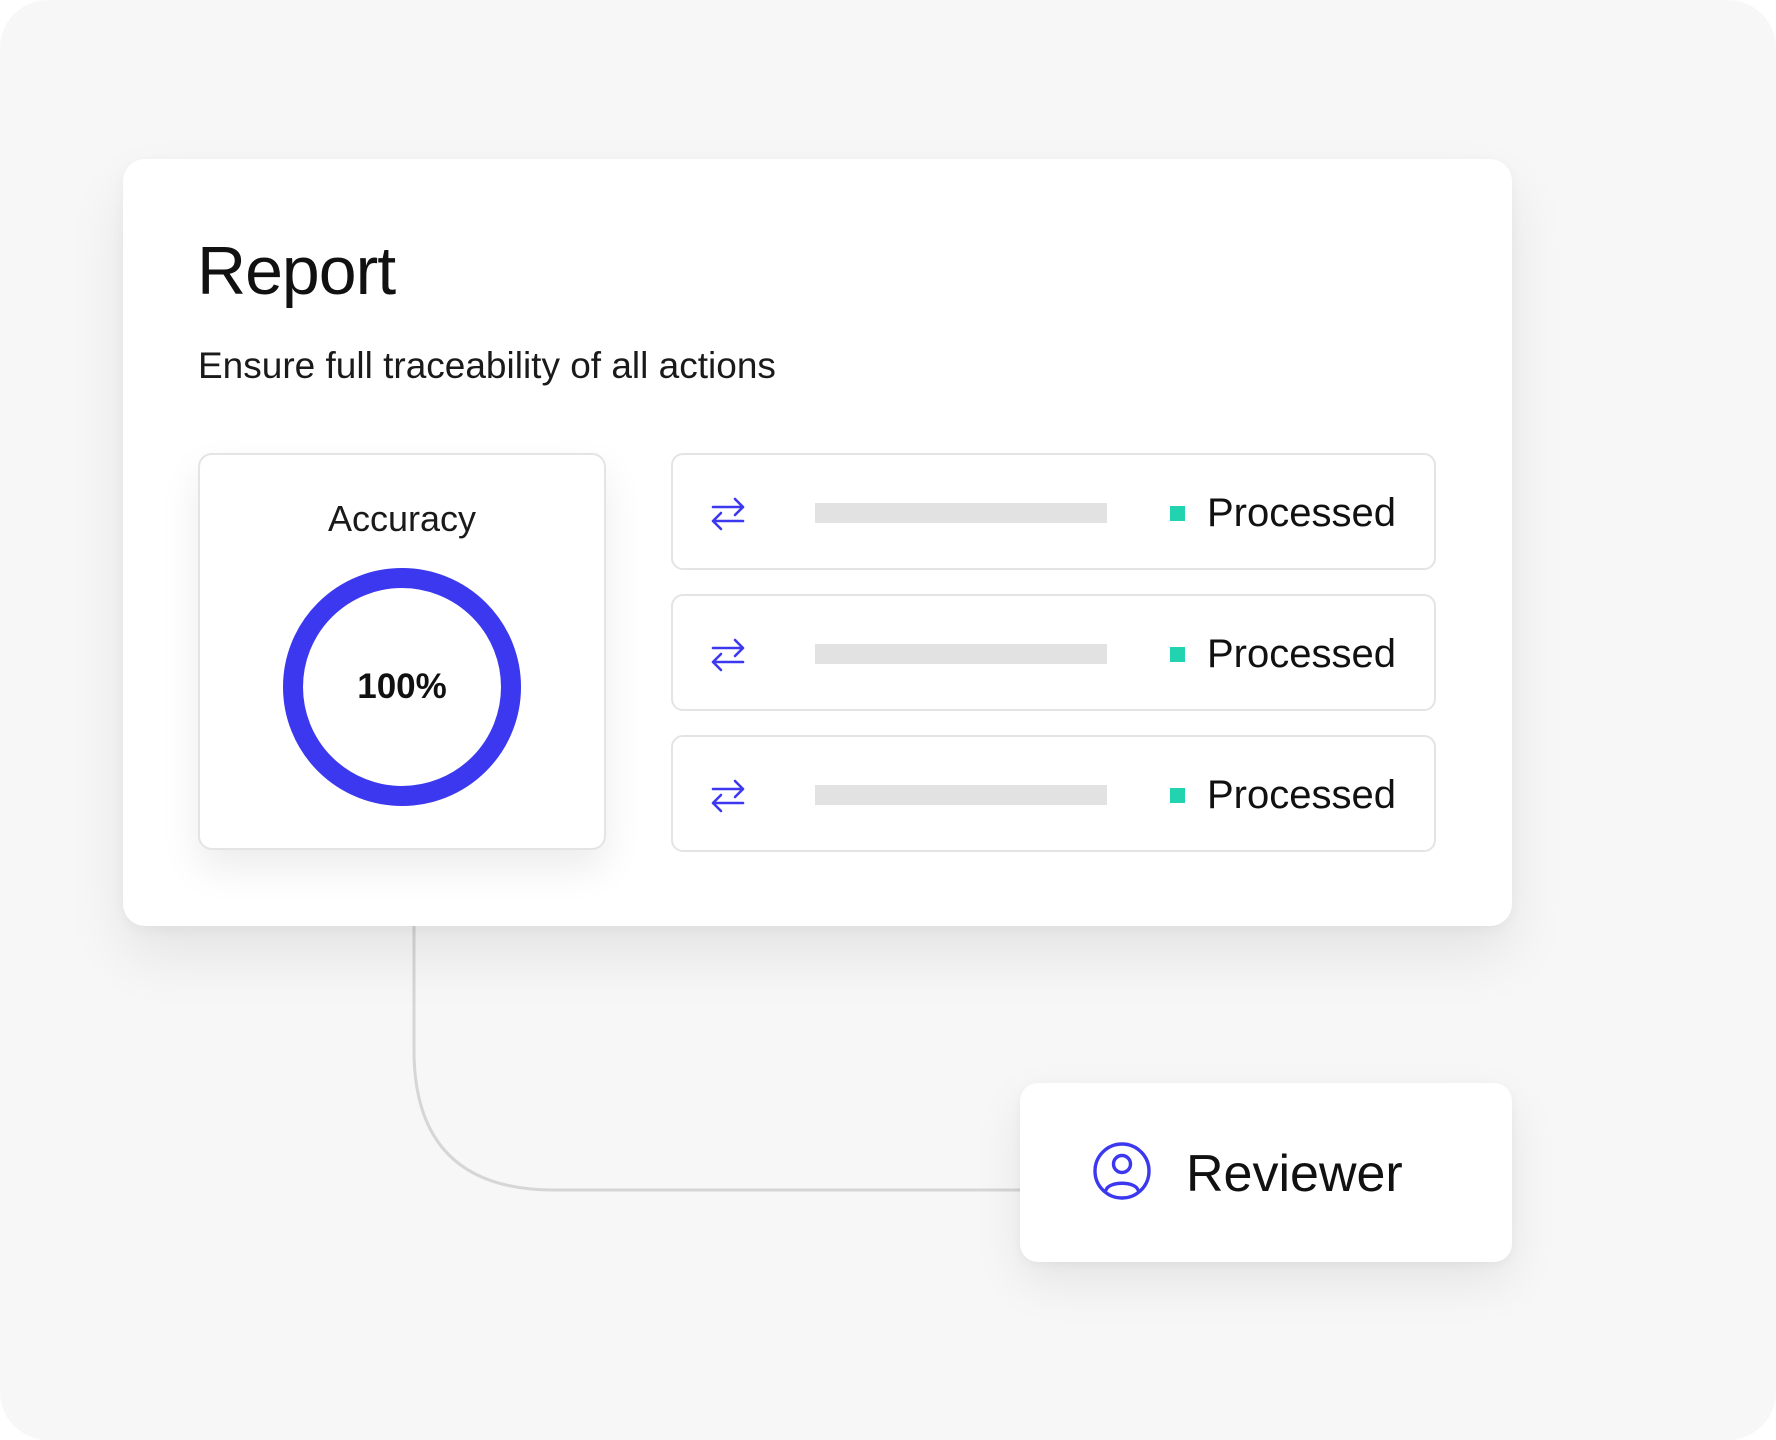  Describe the element at coordinates (402, 686) in the screenshot. I see `accuracy-value: 100%` at that location.